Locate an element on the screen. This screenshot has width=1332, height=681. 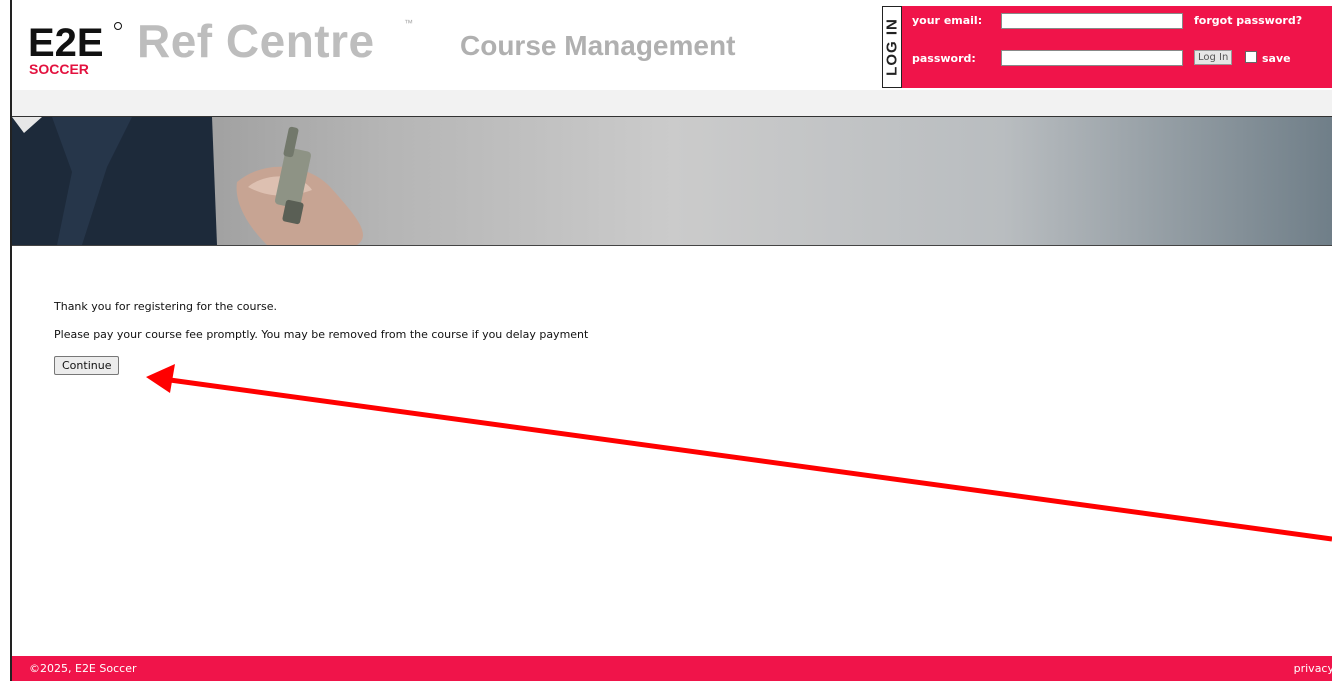
login-tab: LOG IN is located at coordinates (892, 47).